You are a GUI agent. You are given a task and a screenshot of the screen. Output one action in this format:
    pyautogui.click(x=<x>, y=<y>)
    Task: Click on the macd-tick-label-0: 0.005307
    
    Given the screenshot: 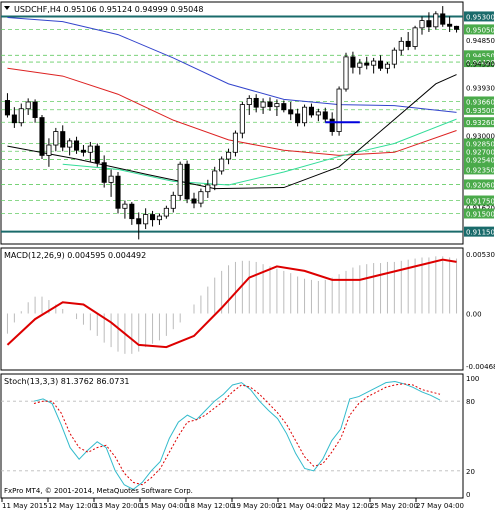 What is the action you would take?
    pyautogui.click(x=480, y=255)
    